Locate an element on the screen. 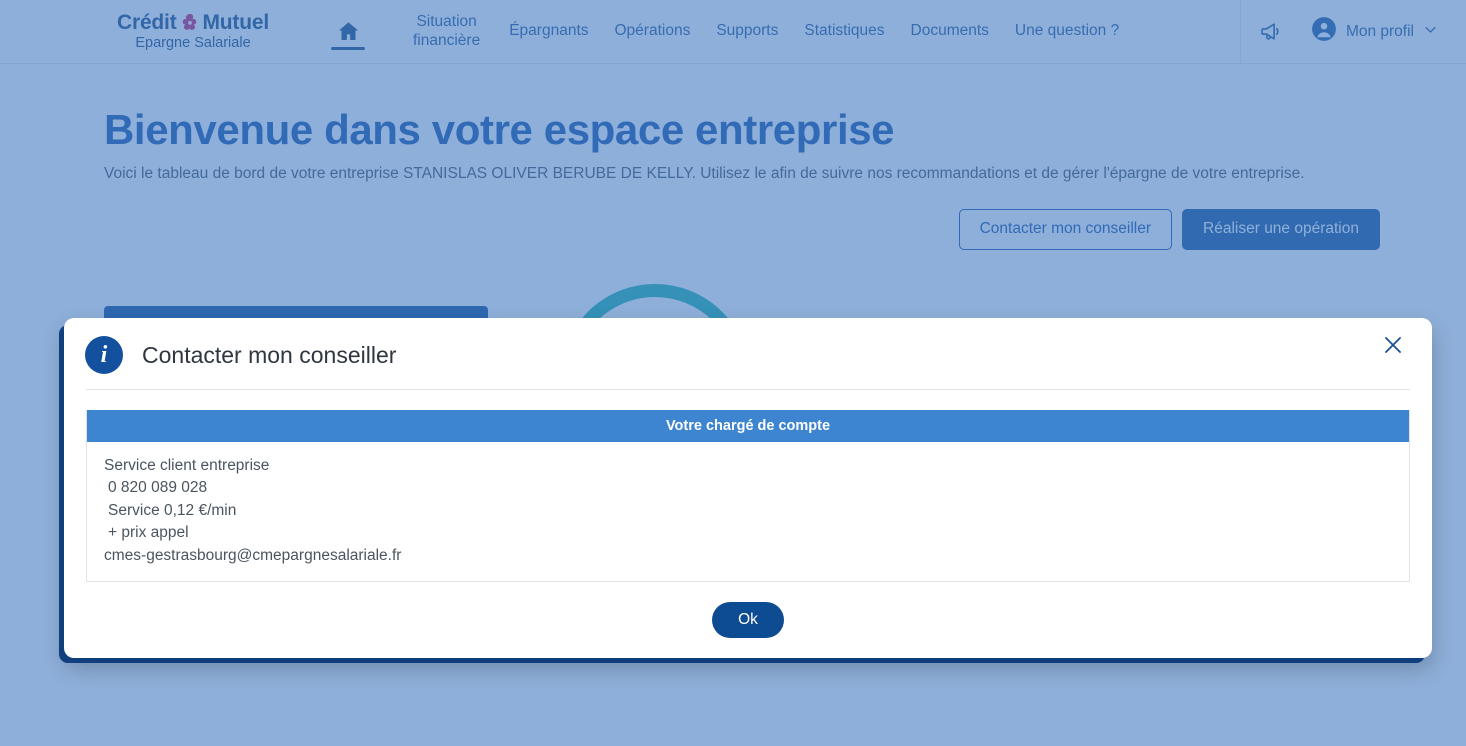 This screenshot has width=1466, height=746. dialog-divider is located at coordinates (748, 389).